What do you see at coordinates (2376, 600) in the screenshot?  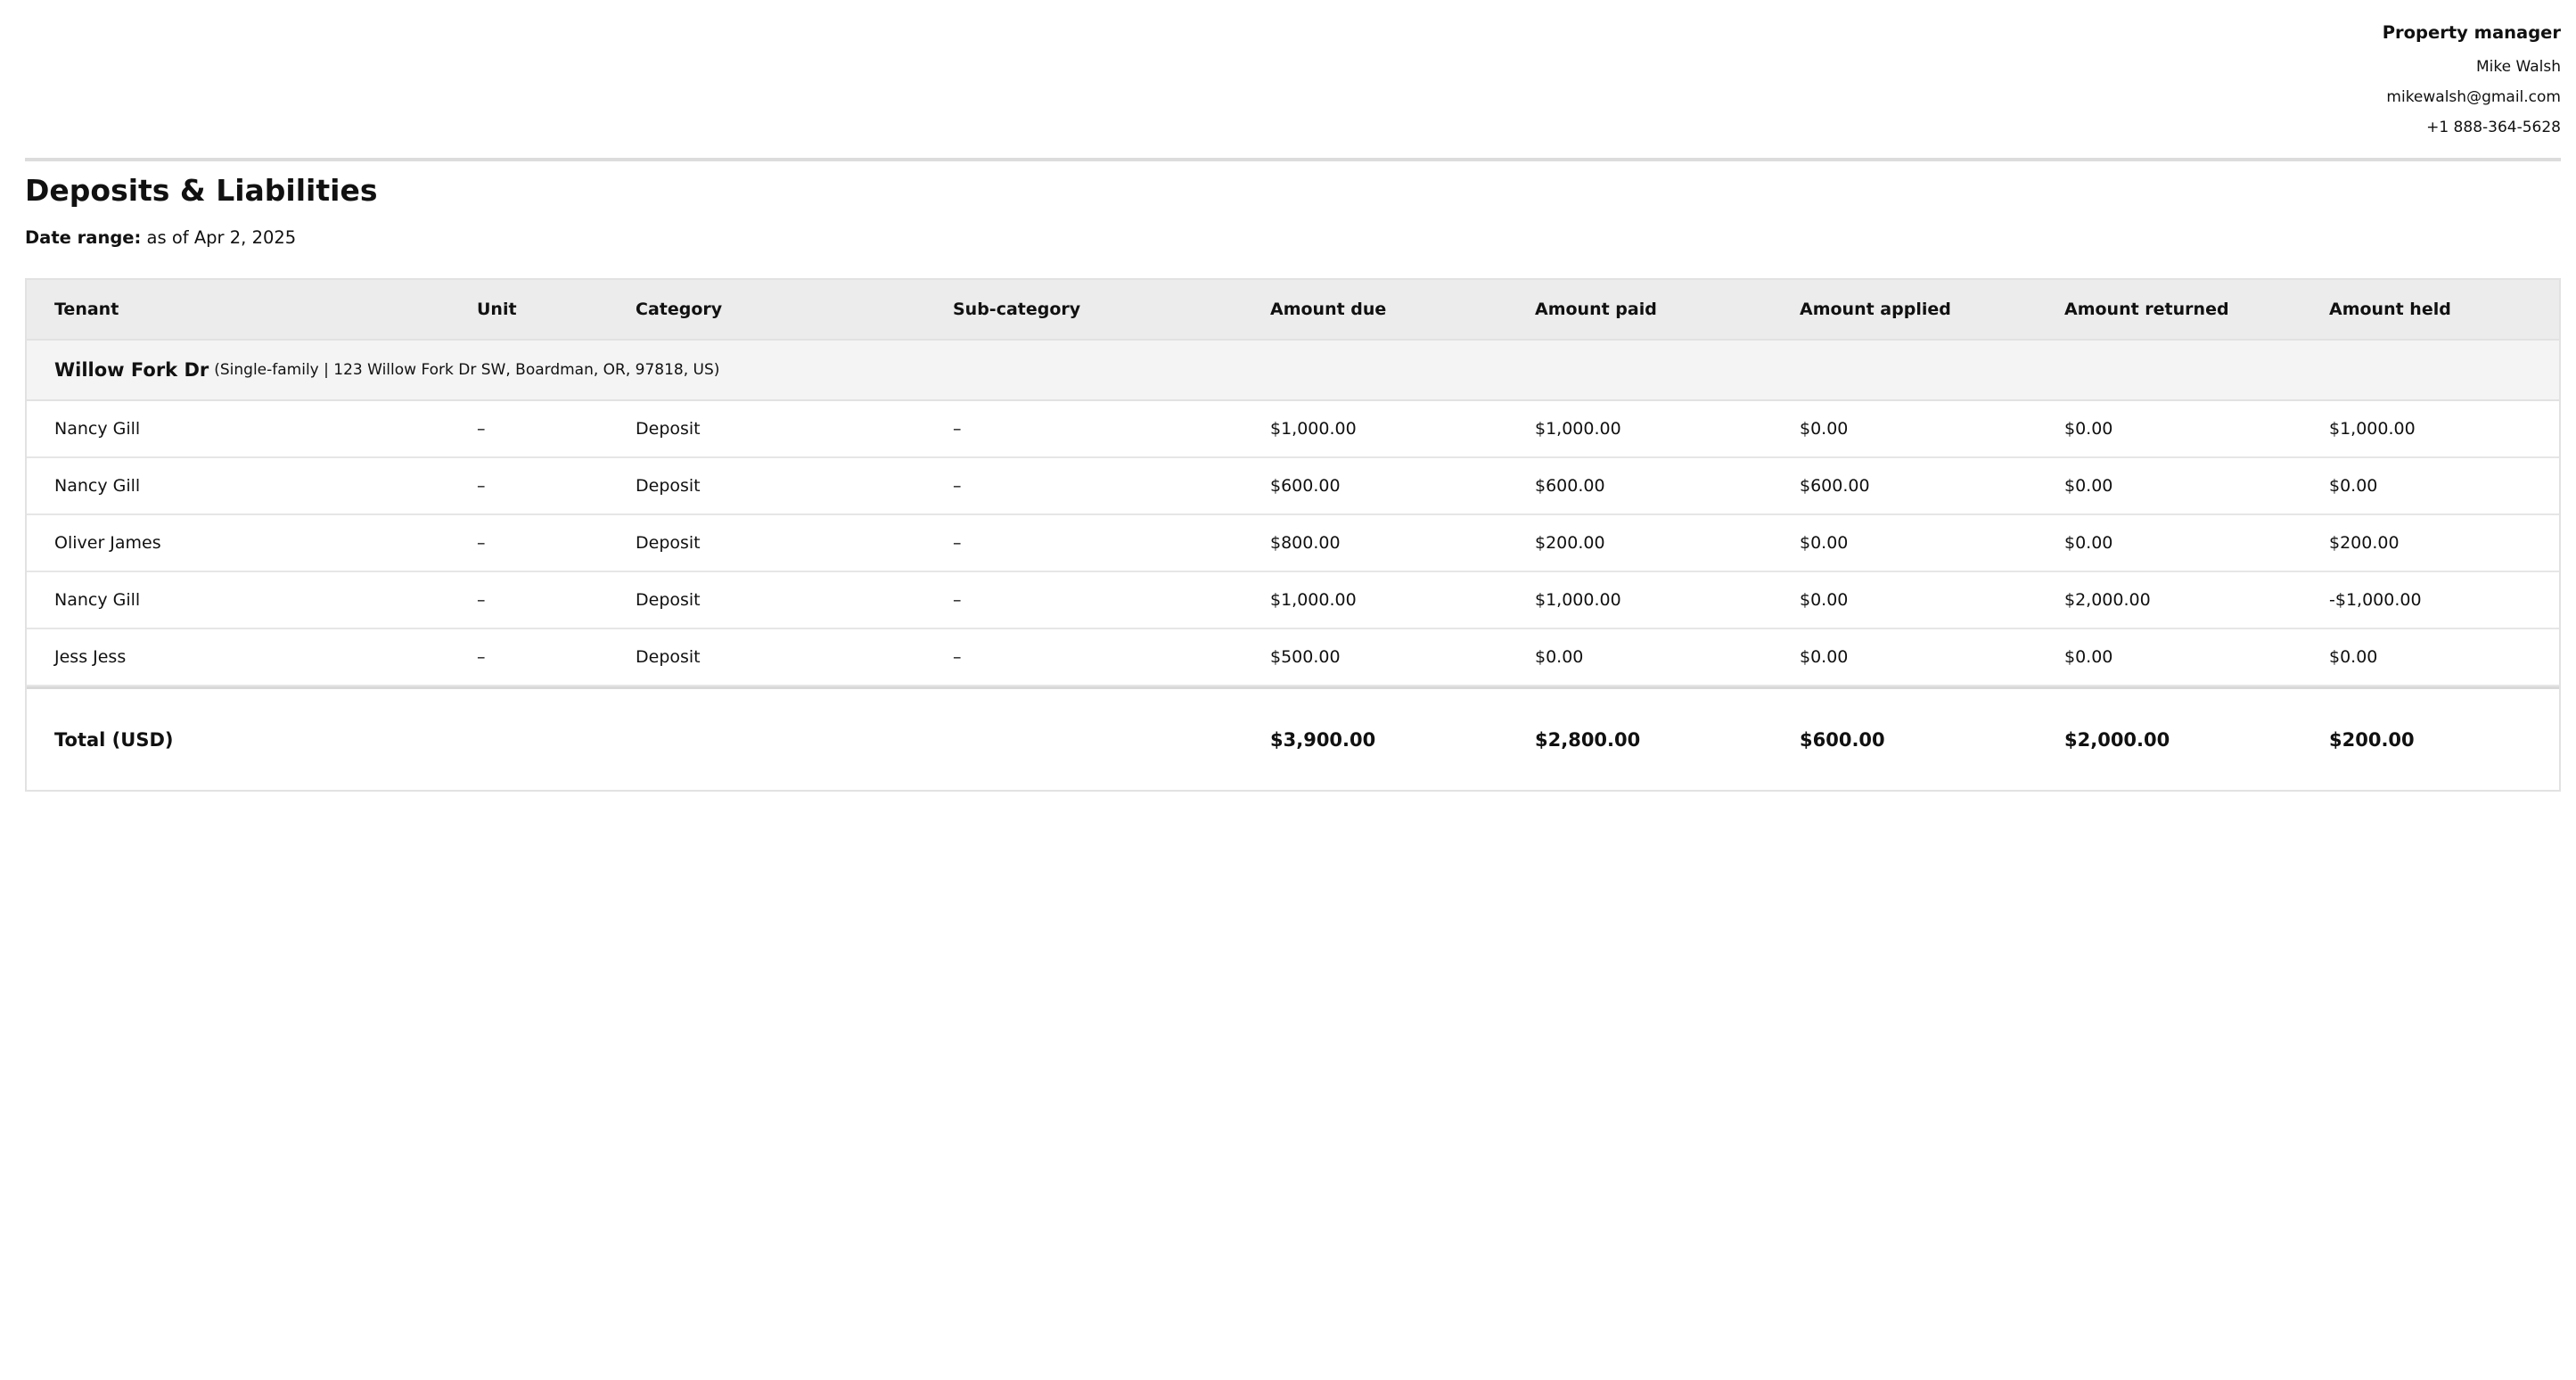 I see `cell-amount-held: -$1,000.00` at bounding box center [2376, 600].